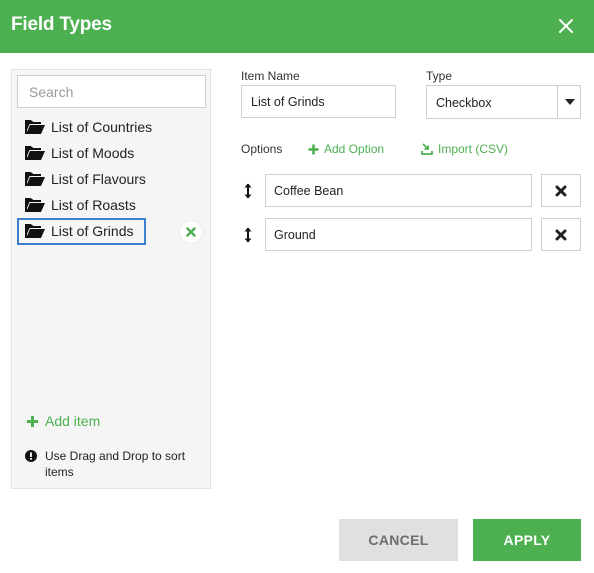 This screenshot has width=594, height=573. Describe the element at coordinates (464, 103) in the screenshot. I see `type-select-value: Checkbox` at that location.